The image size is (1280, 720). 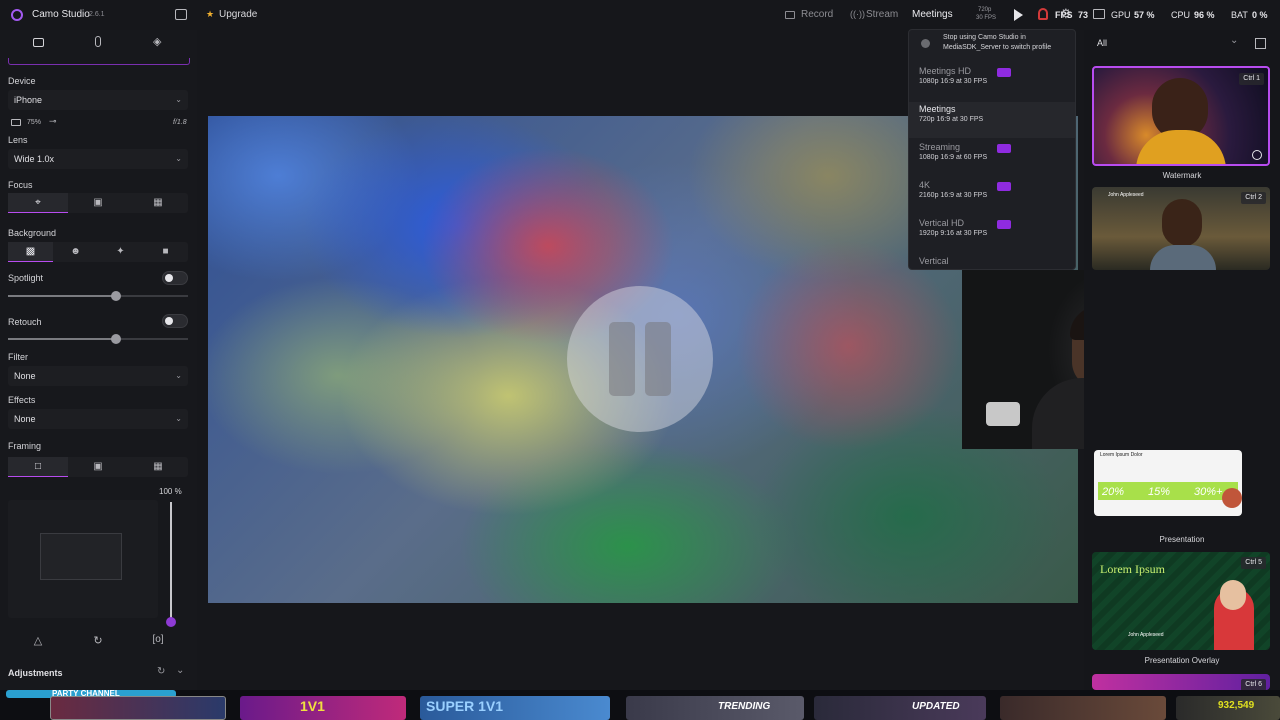 I want to click on upgrade-button: Upgrade, so click(x=238, y=15).